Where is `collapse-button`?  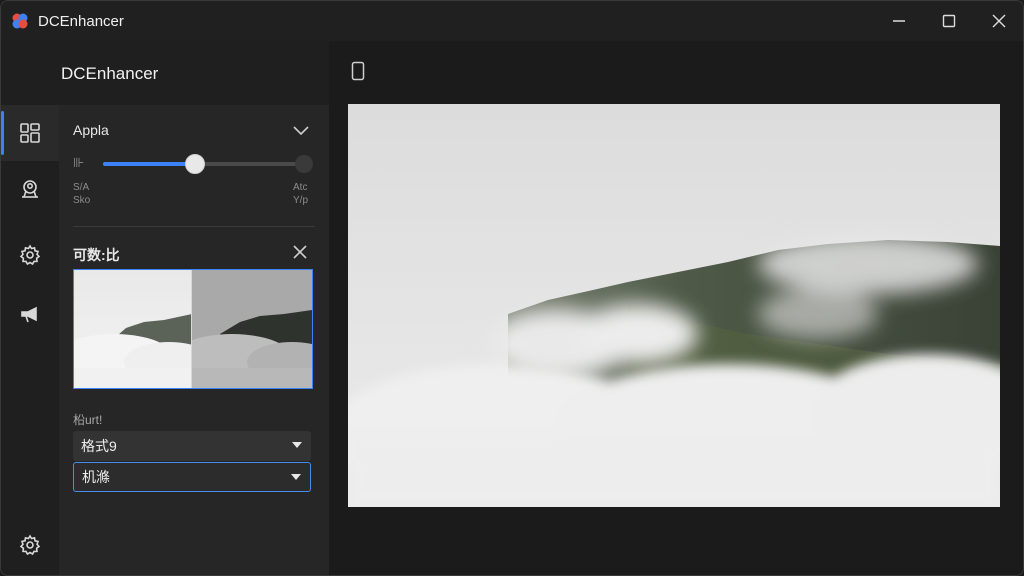 collapse-button is located at coordinates (301, 132).